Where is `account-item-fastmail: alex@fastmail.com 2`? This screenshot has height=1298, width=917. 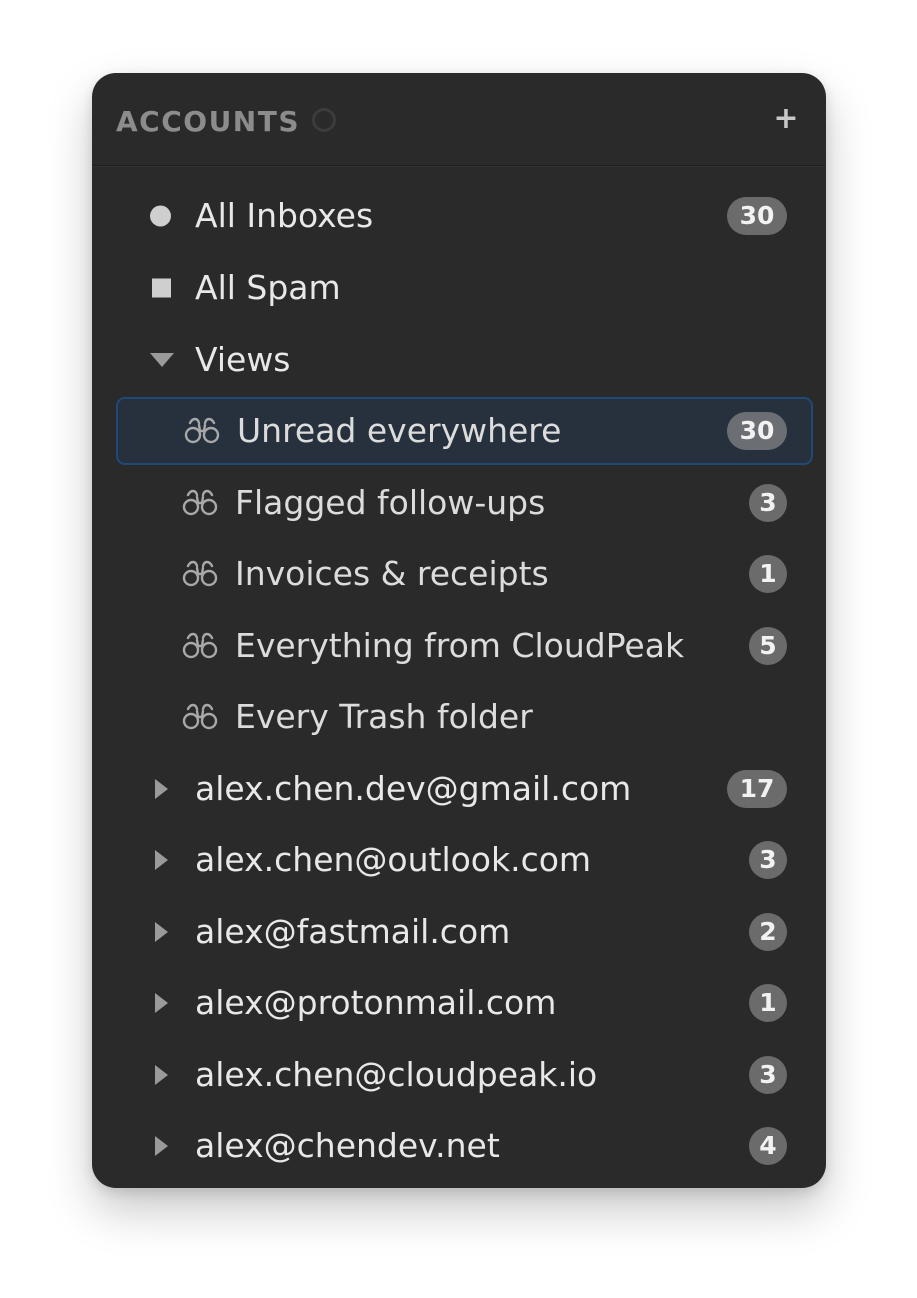 account-item-fastmail: alex@fastmail.com 2 is located at coordinates (464, 932).